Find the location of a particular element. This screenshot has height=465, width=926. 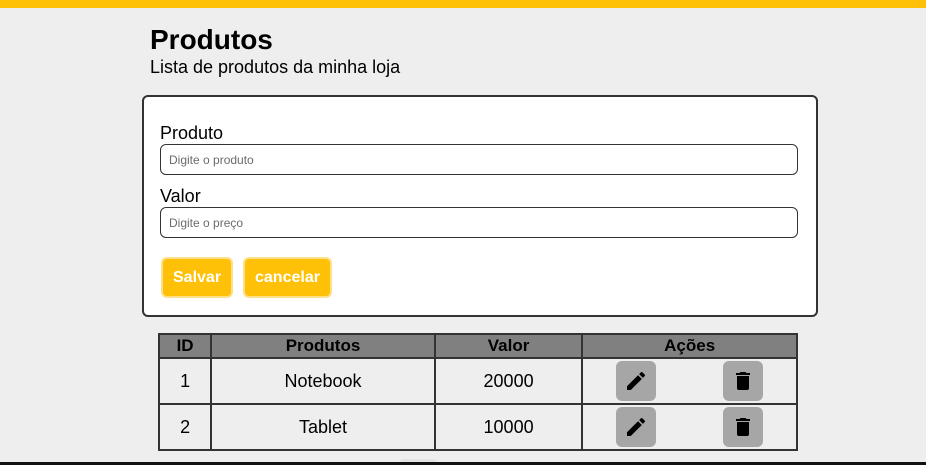

header-actions: Ações is located at coordinates (689, 346).